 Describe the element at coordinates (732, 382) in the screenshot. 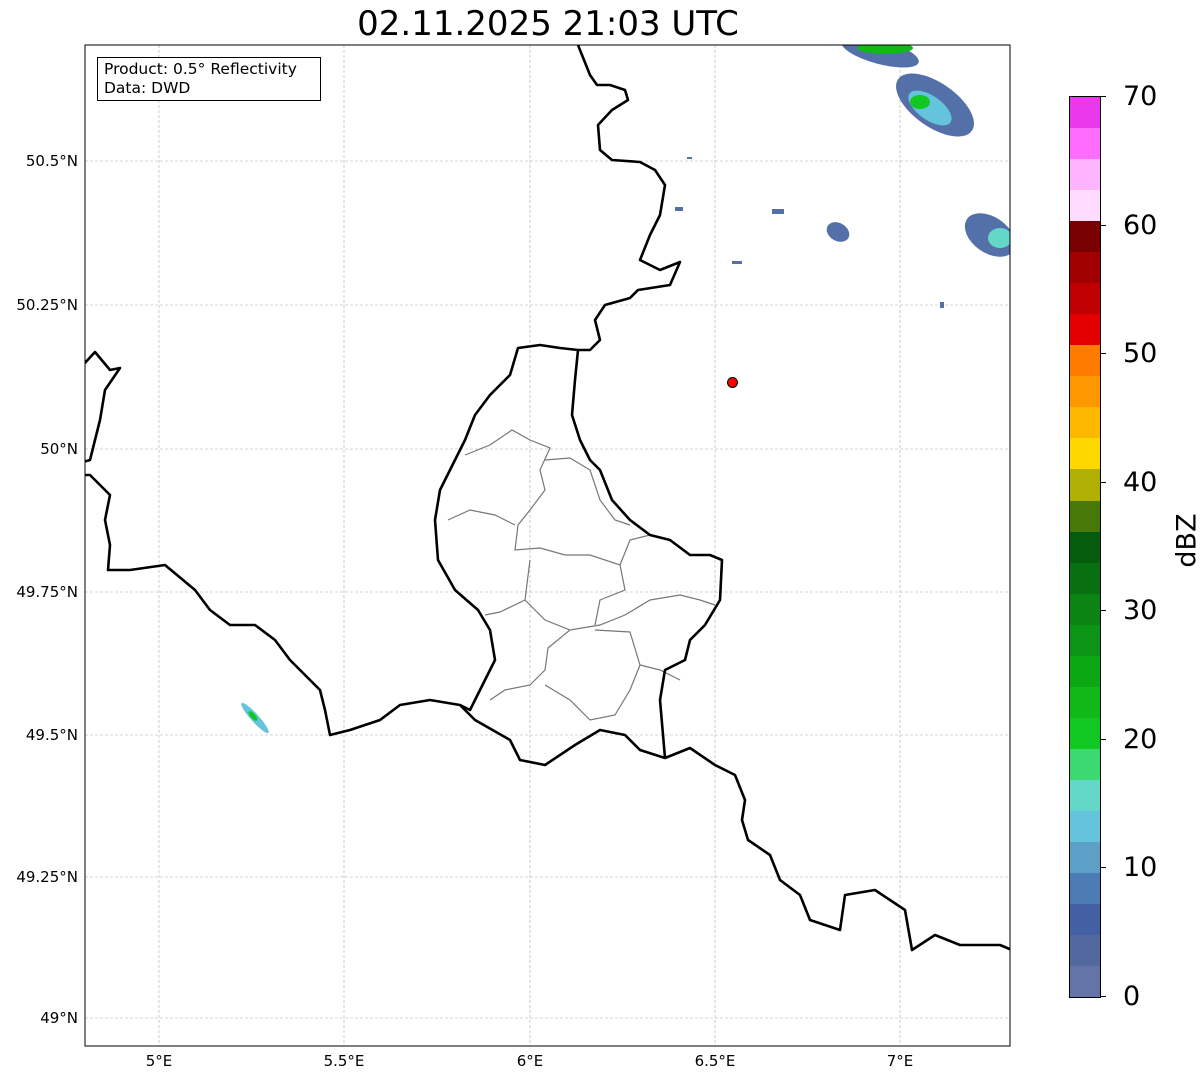

I see `site-marker` at that location.